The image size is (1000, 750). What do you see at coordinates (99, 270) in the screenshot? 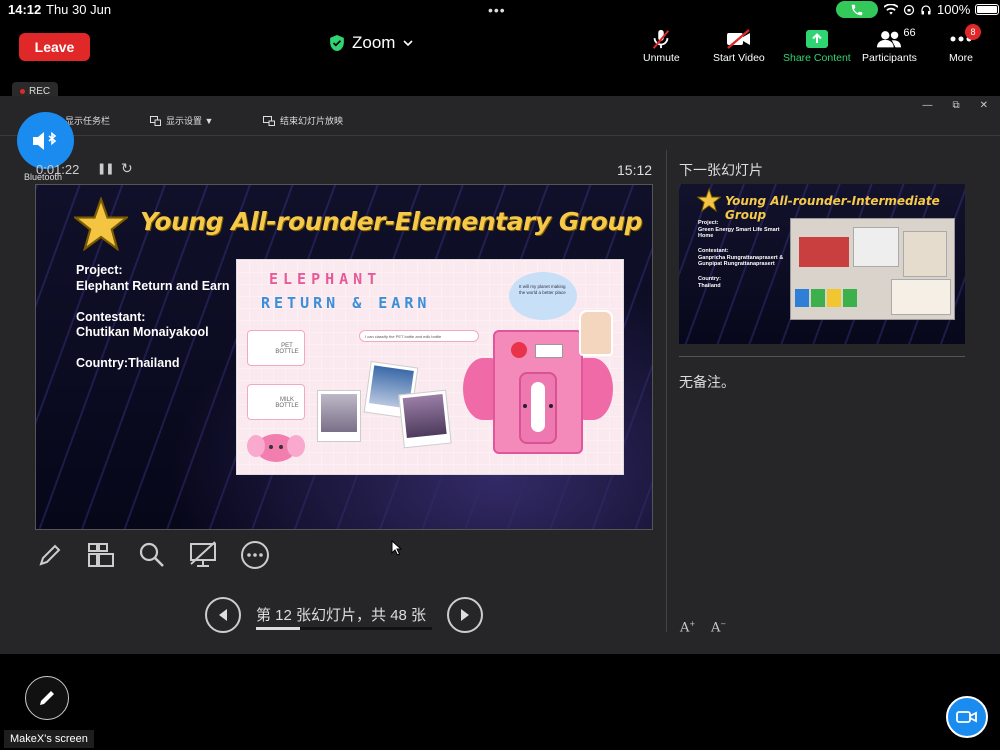
I see `slide-project-label: Project:` at bounding box center [99, 270].